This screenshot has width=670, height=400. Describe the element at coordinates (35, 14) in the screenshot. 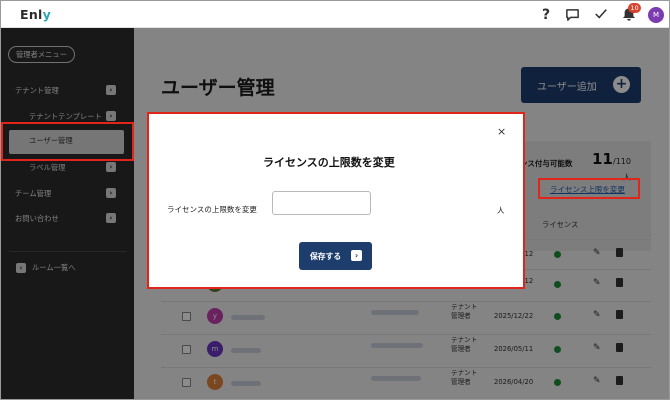

I see `app-logo: Enly` at that location.